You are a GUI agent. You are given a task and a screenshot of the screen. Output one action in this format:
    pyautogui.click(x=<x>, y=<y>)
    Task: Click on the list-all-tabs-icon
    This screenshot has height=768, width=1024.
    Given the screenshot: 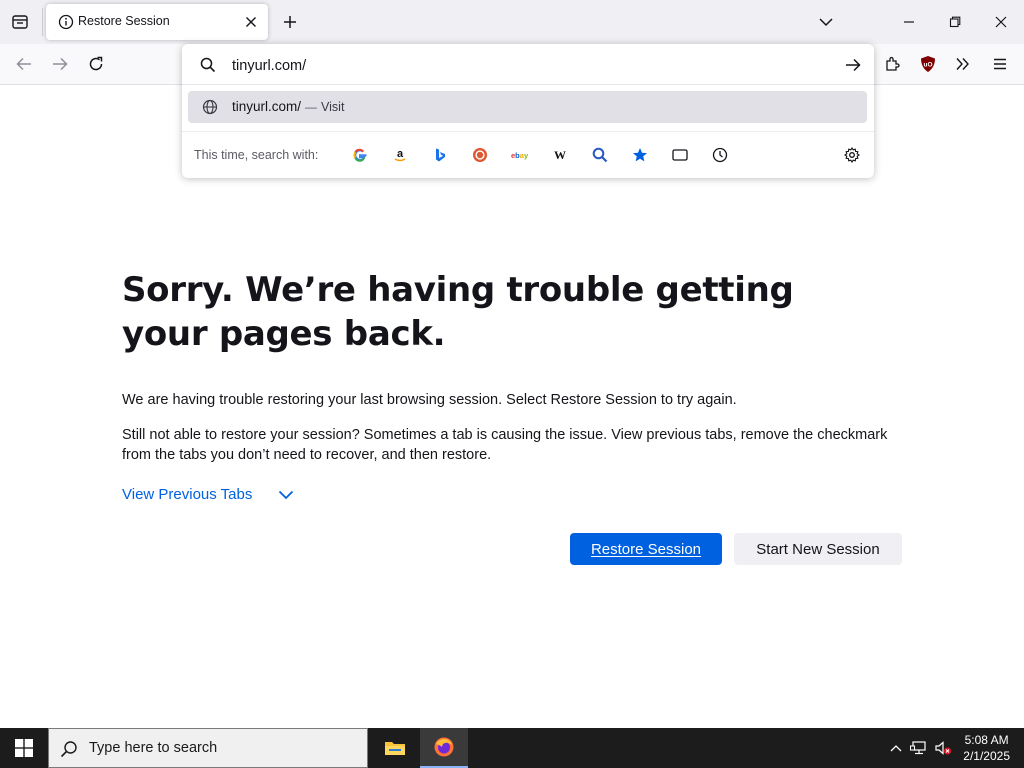 What is the action you would take?
    pyautogui.click(x=826, y=22)
    